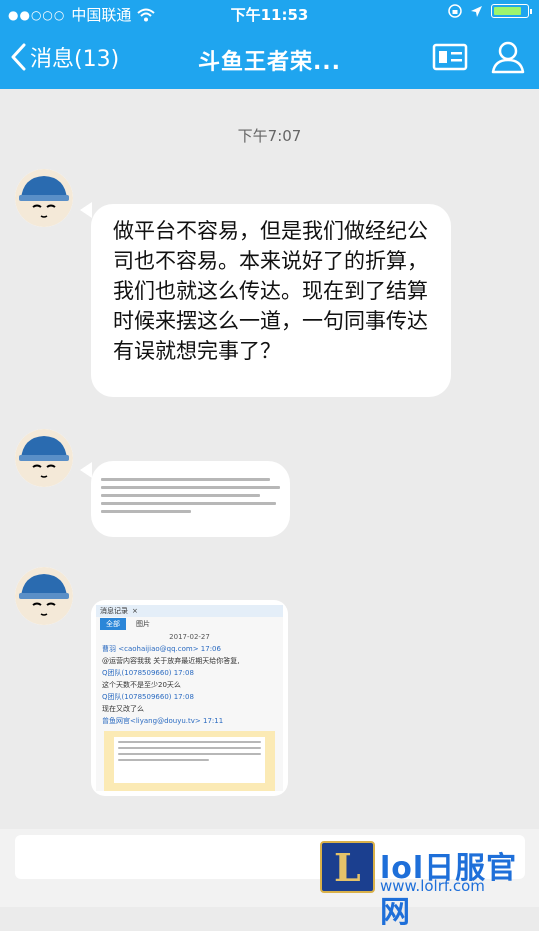  Describe the element at coordinates (508, 57) in the screenshot. I see `group-members-icon` at that location.